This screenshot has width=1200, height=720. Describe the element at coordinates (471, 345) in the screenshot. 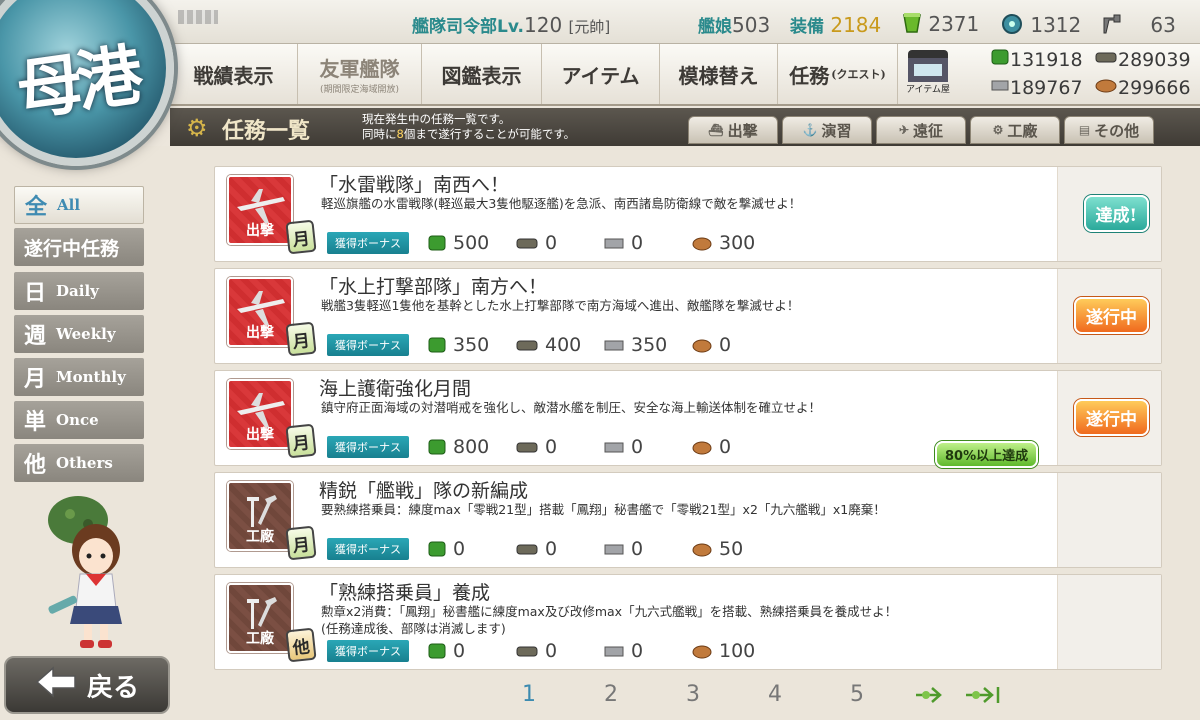

I see `reward-fuel: 350` at that location.